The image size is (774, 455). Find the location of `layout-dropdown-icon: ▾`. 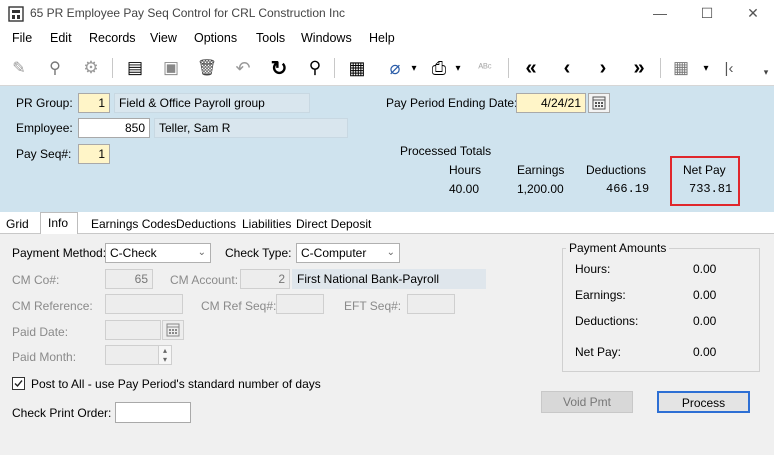

layout-dropdown-icon: ▾ is located at coordinates (706, 68).